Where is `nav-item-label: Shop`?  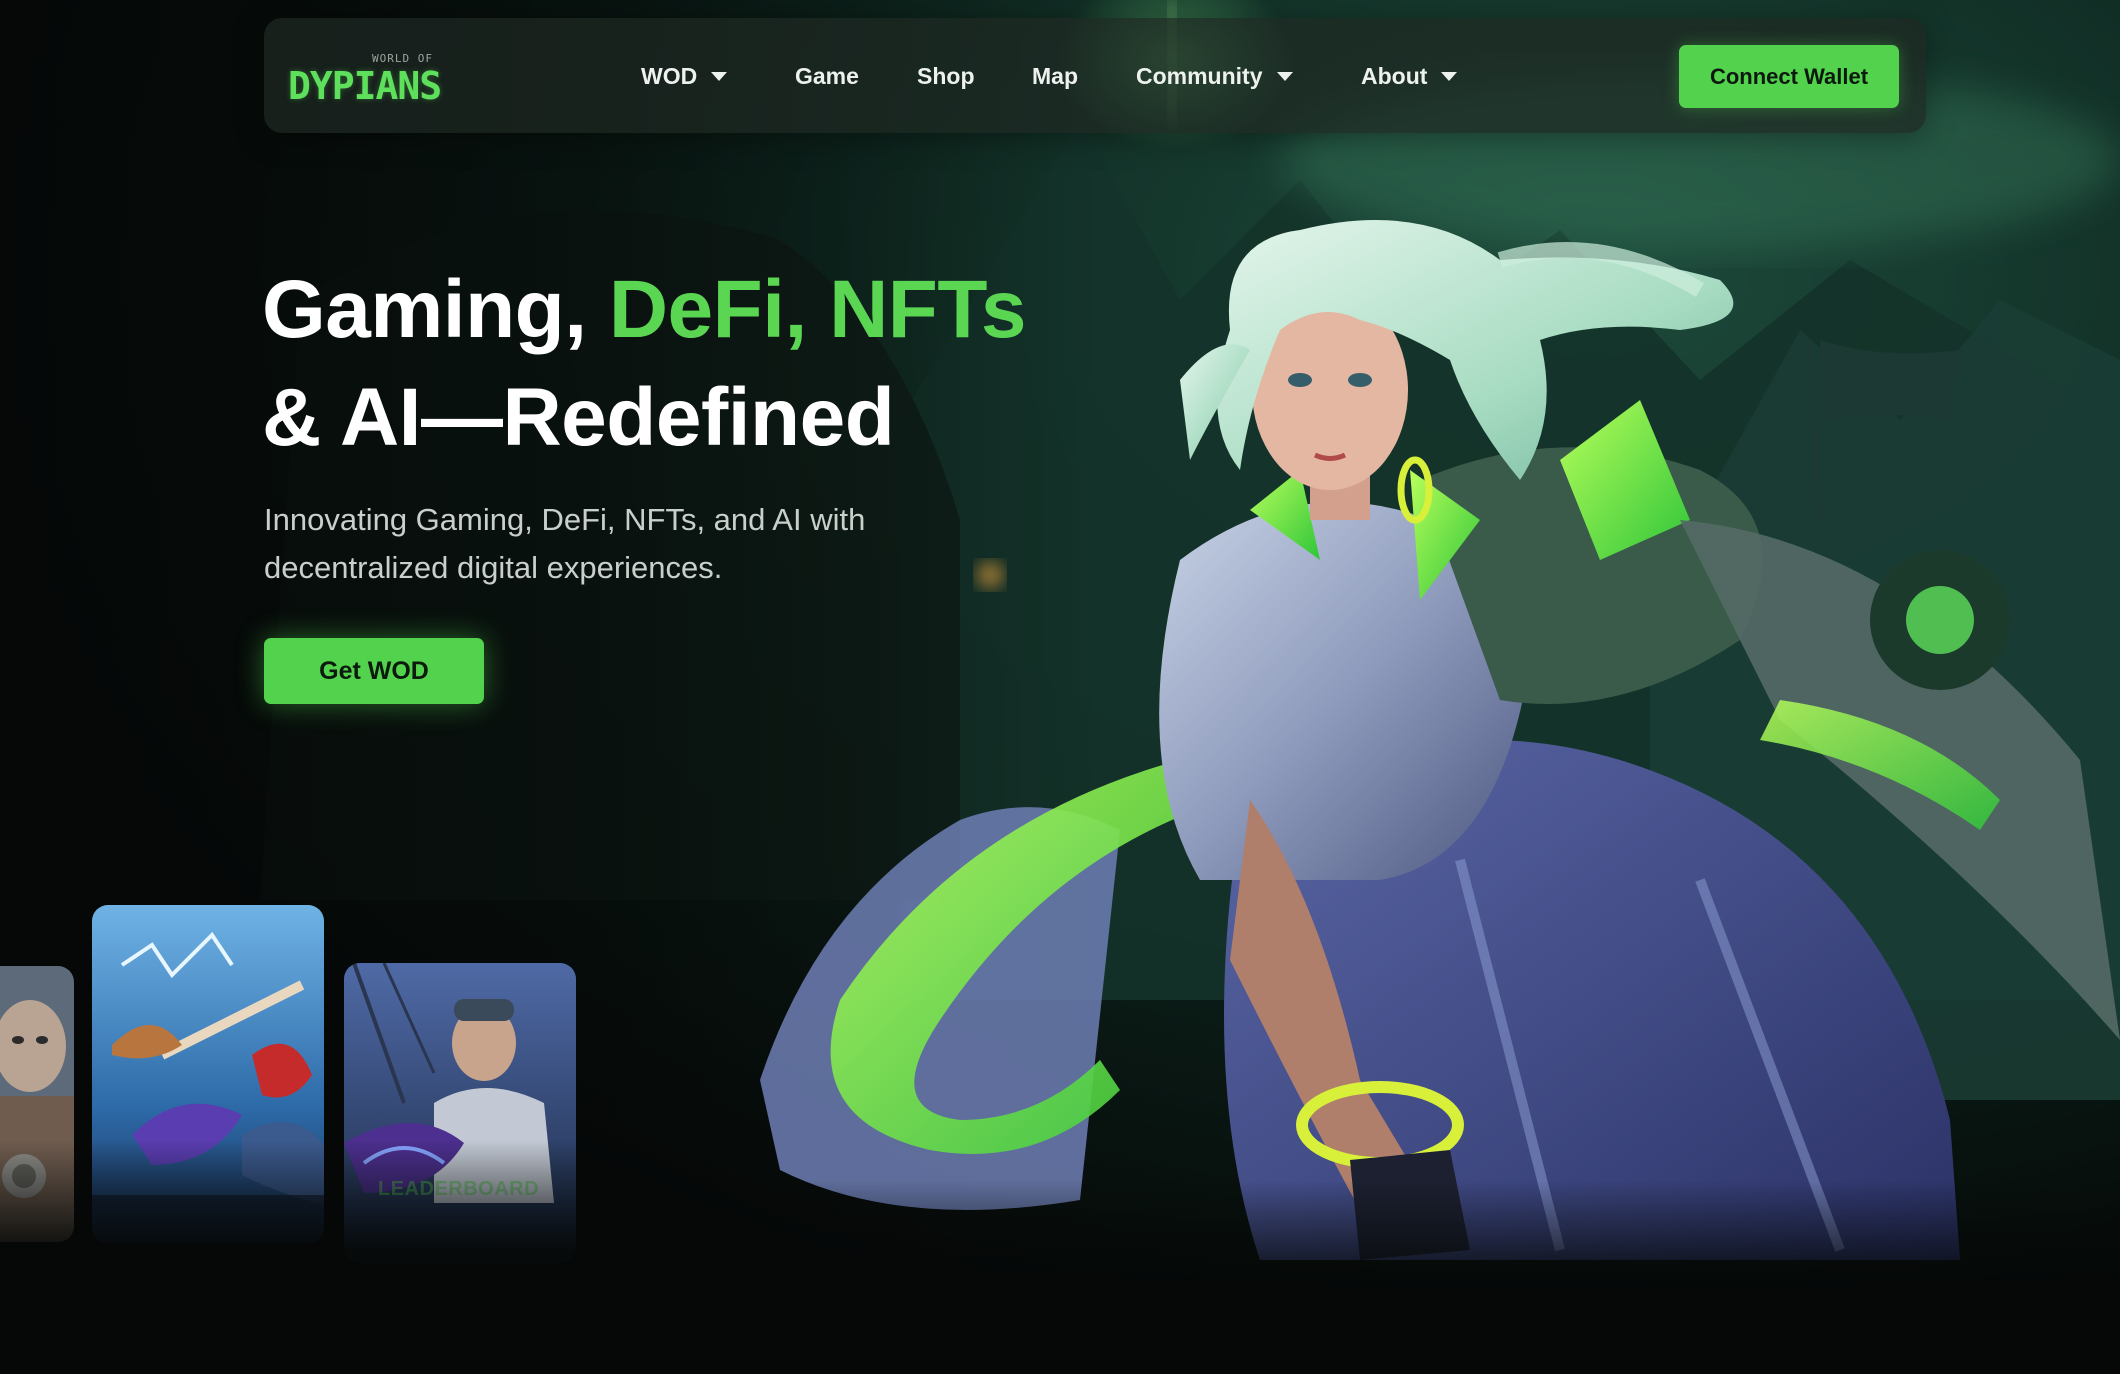 nav-item-label: Shop is located at coordinates (946, 75).